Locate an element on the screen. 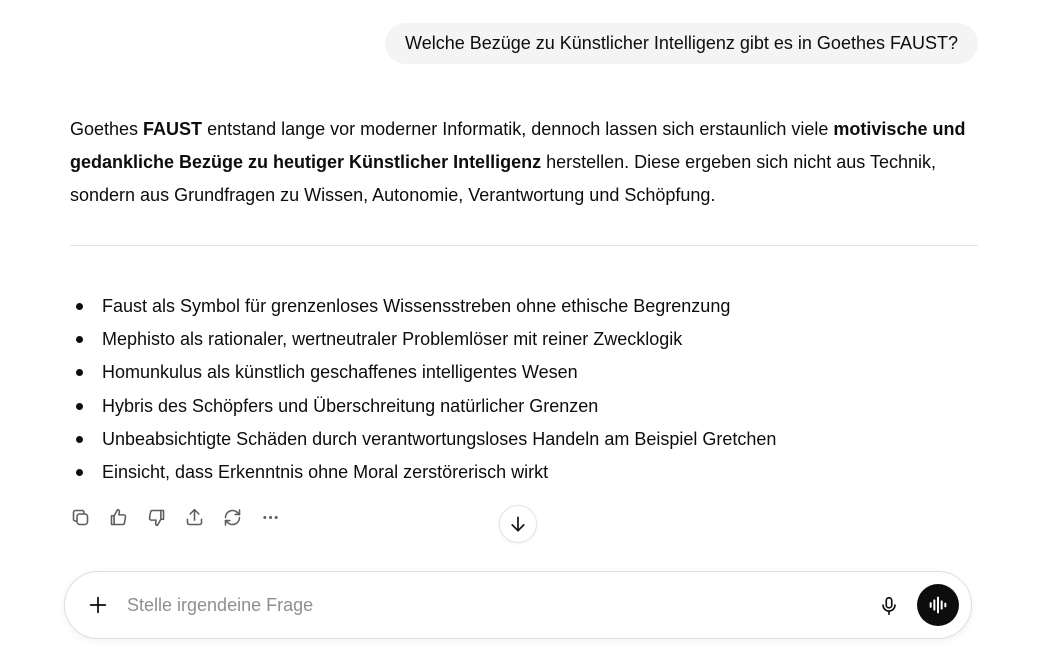 The height and width of the screenshot is (645, 1048). copy-button is located at coordinates (80, 517).